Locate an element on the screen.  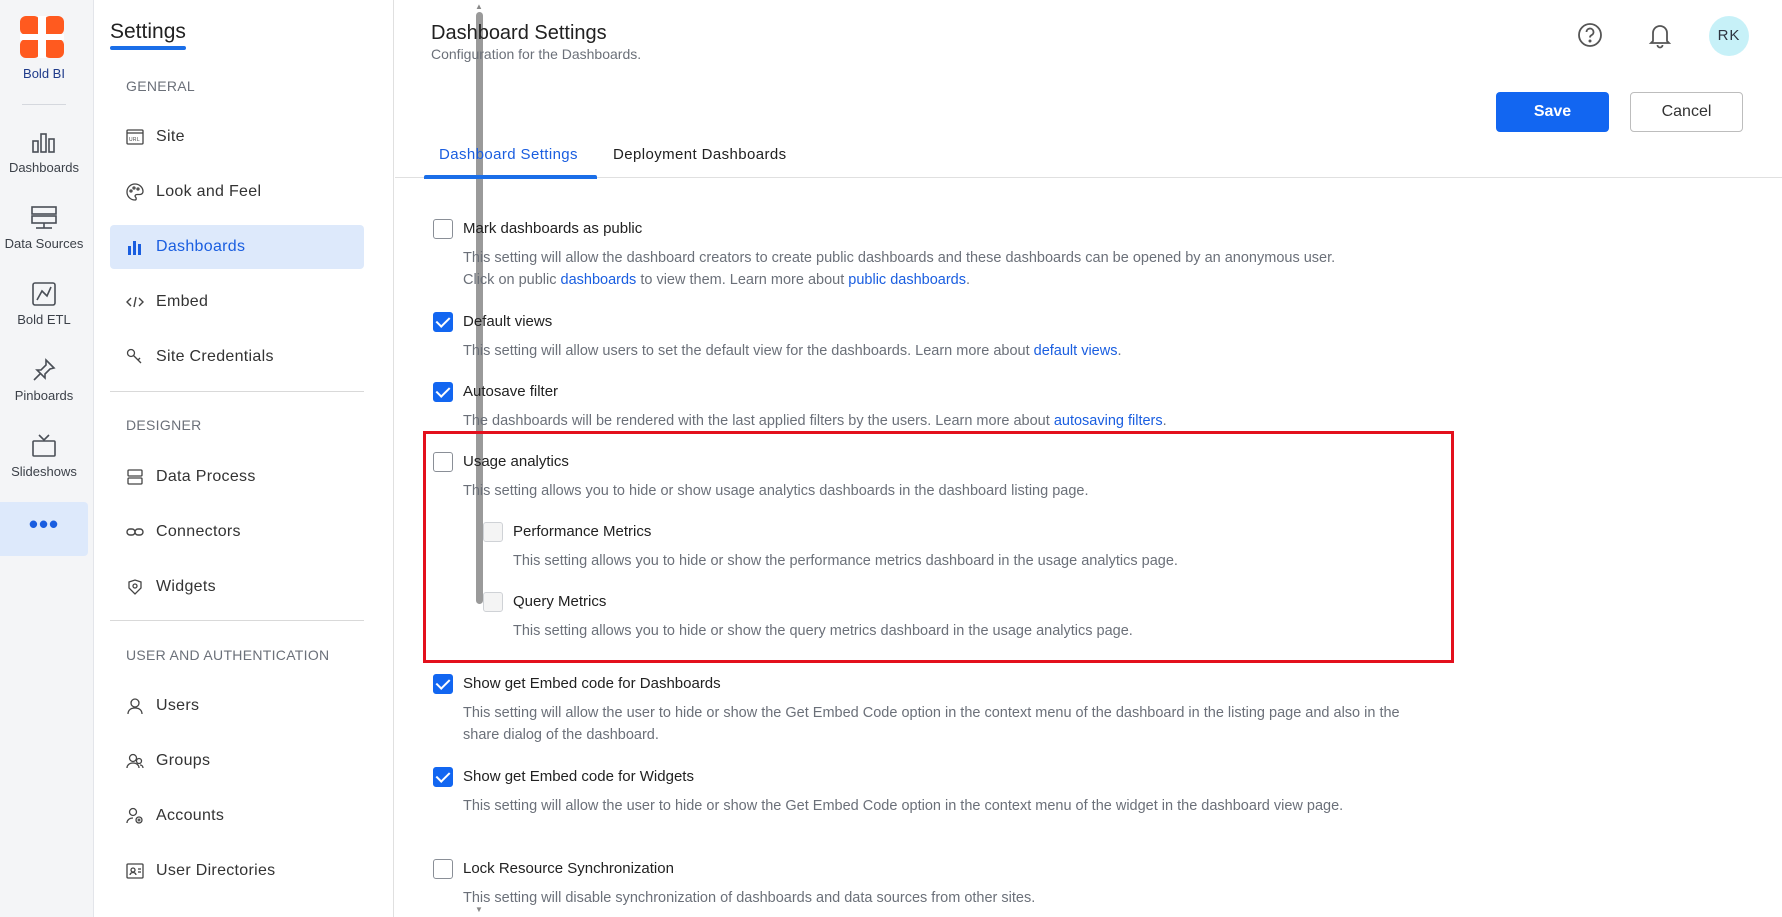
rail-item-data-sources: Data Sources is located at coordinates (44, 241).